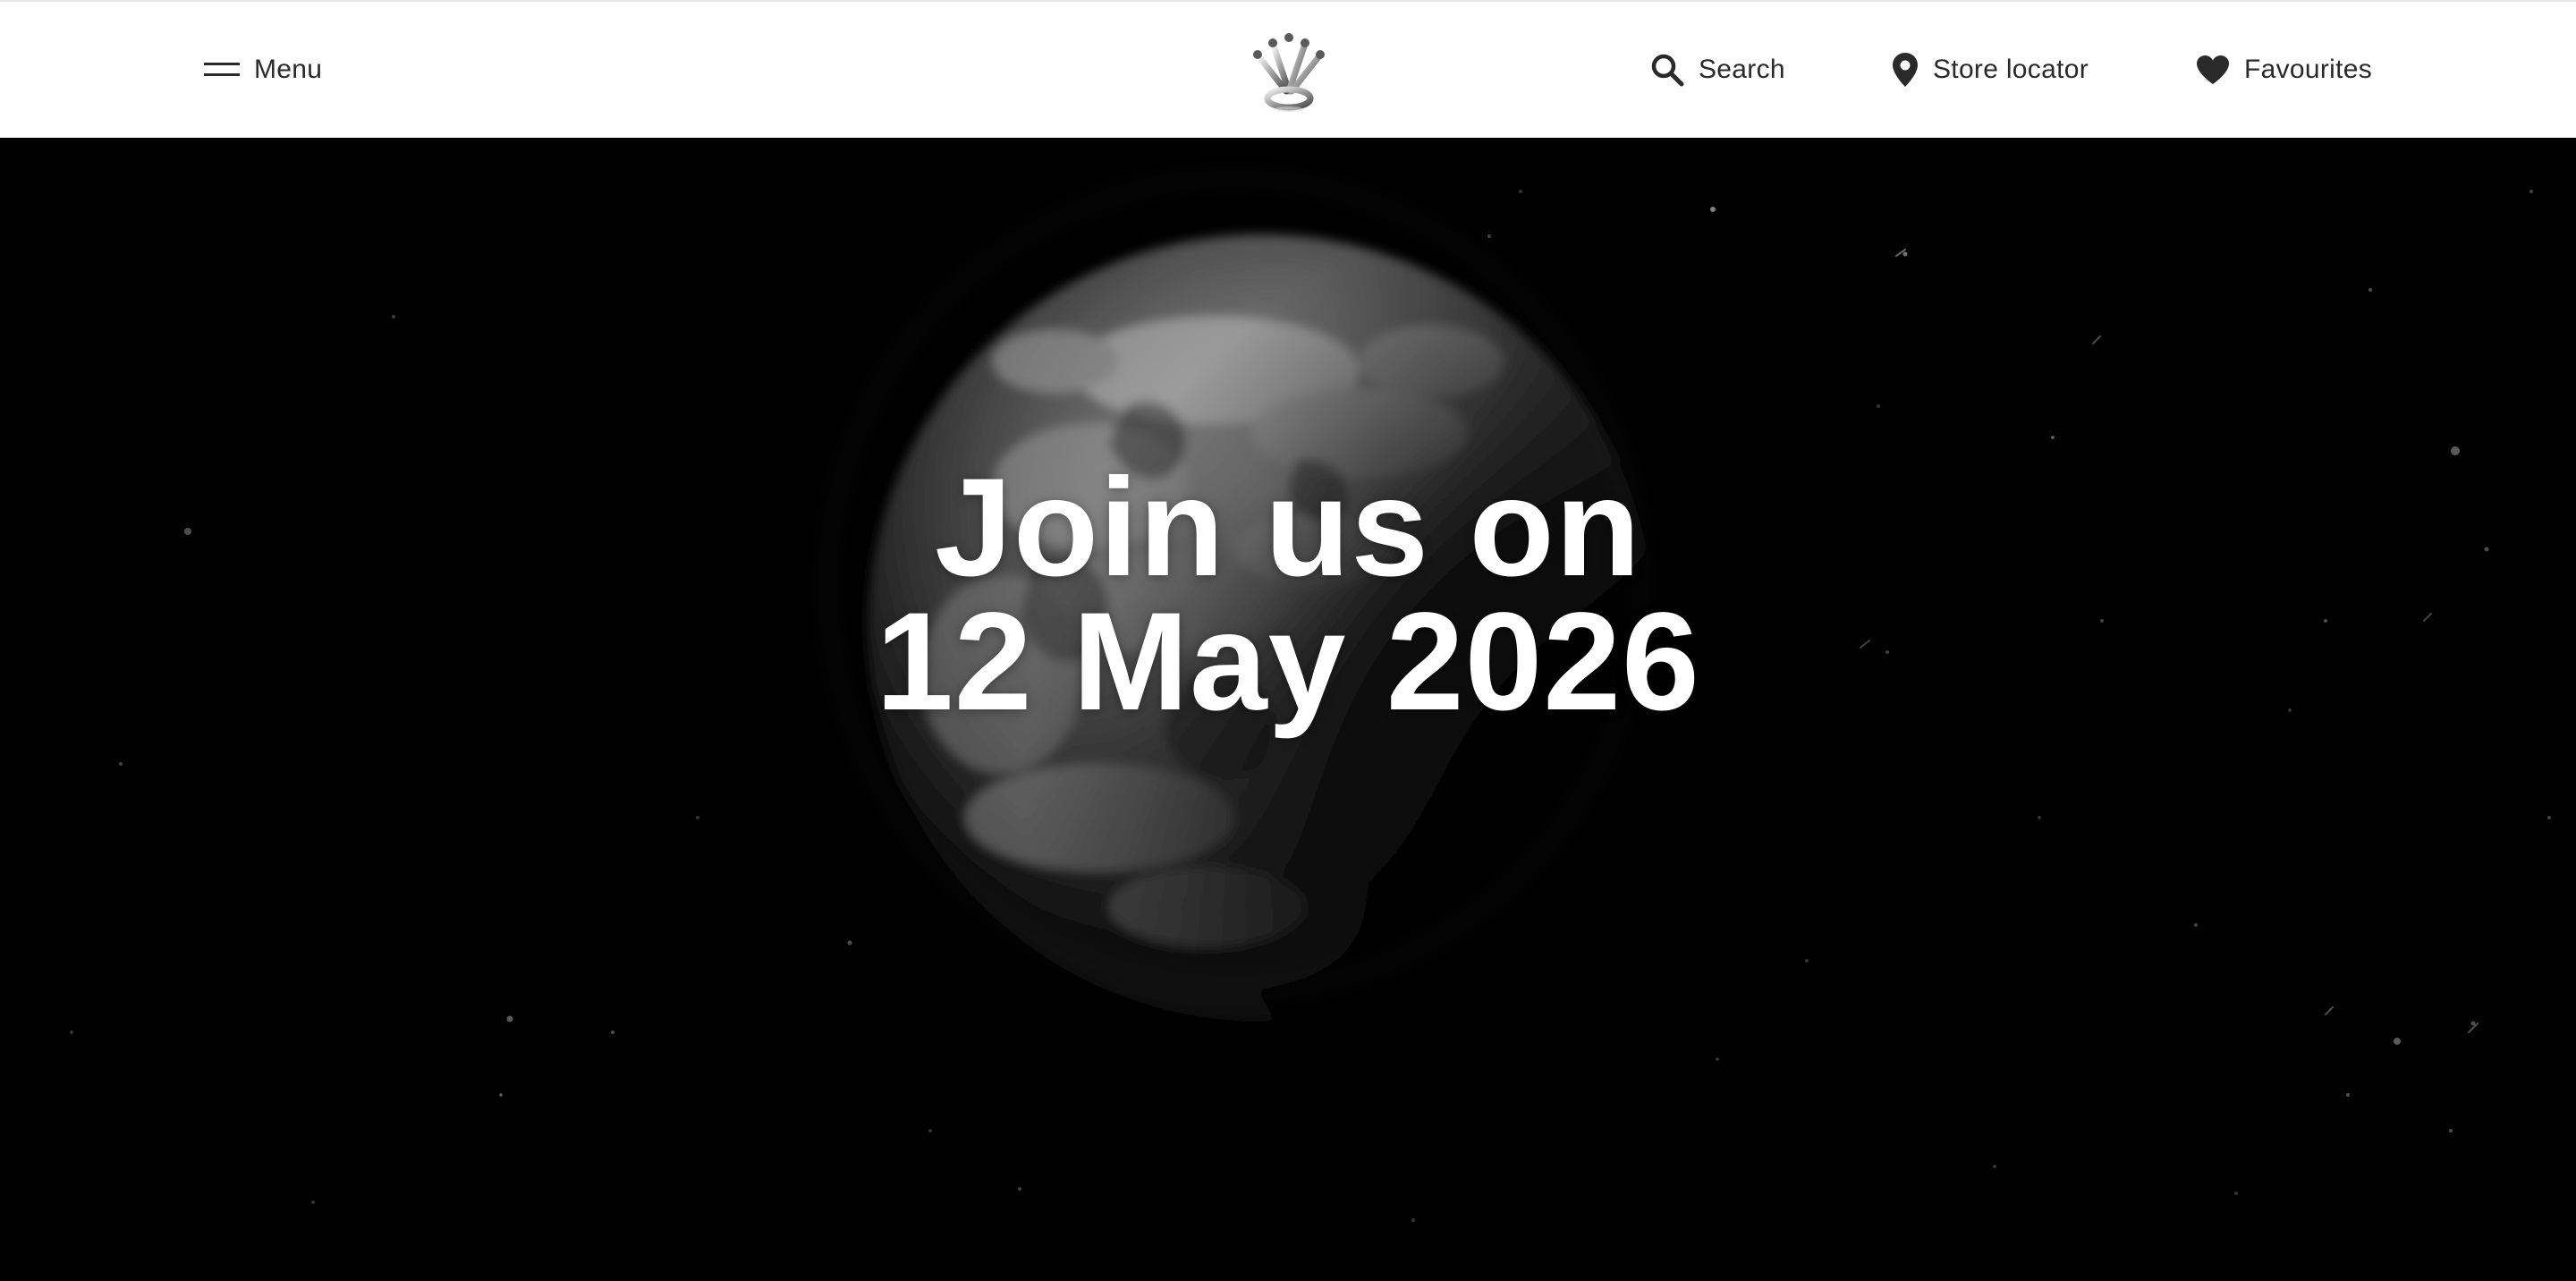 The image size is (2576, 1281). I want to click on site-header: Menu Search Store locator Favourites, so click(1288, 69).